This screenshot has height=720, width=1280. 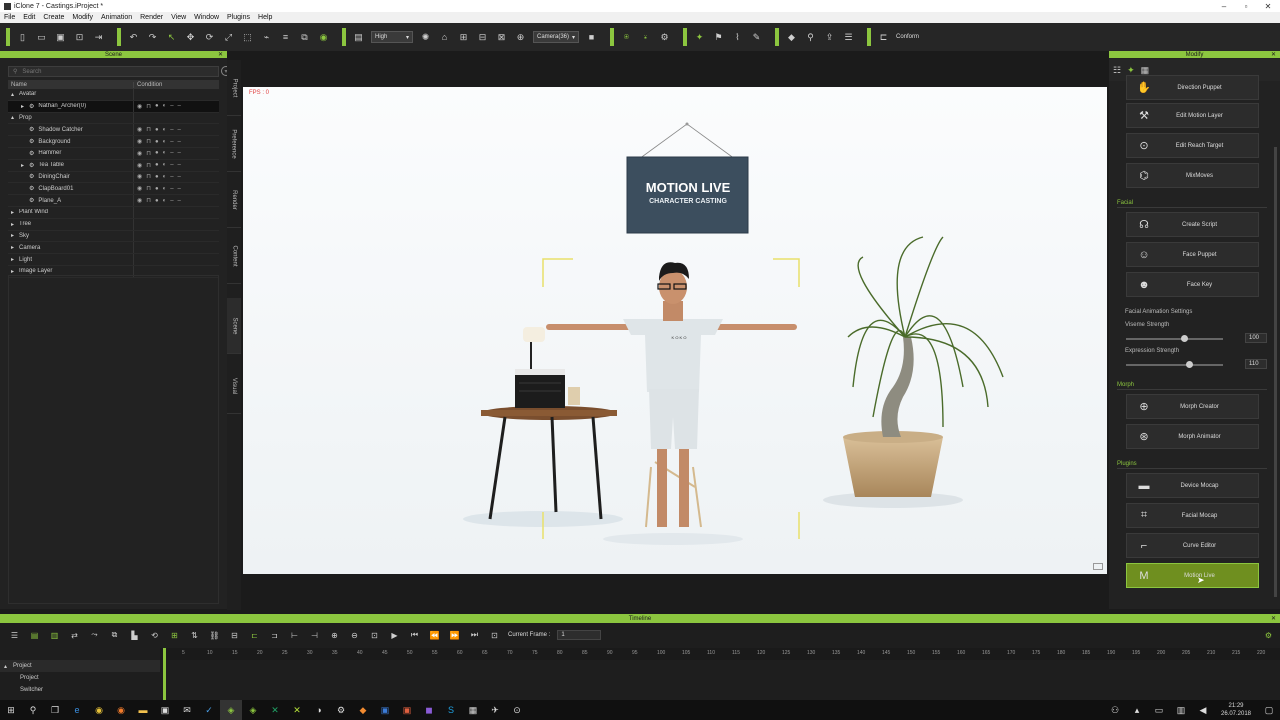 What do you see at coordinates (113, 153) in the screenshot?
I see `tree-row: ⚙ Hammer ◉ ⊓ ● ◐ – –` at bounding box center [113, 153].